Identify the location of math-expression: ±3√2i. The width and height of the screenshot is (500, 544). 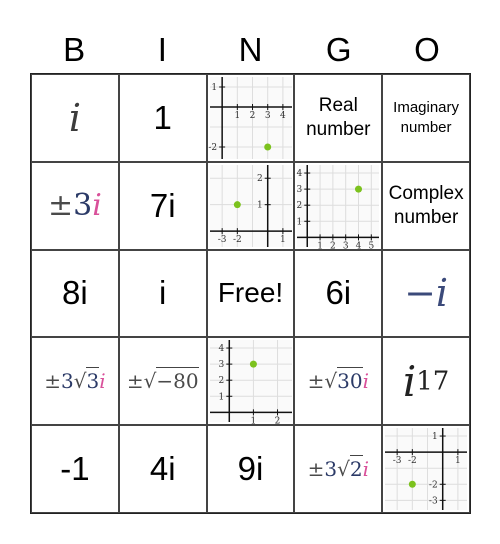
(338, 468).